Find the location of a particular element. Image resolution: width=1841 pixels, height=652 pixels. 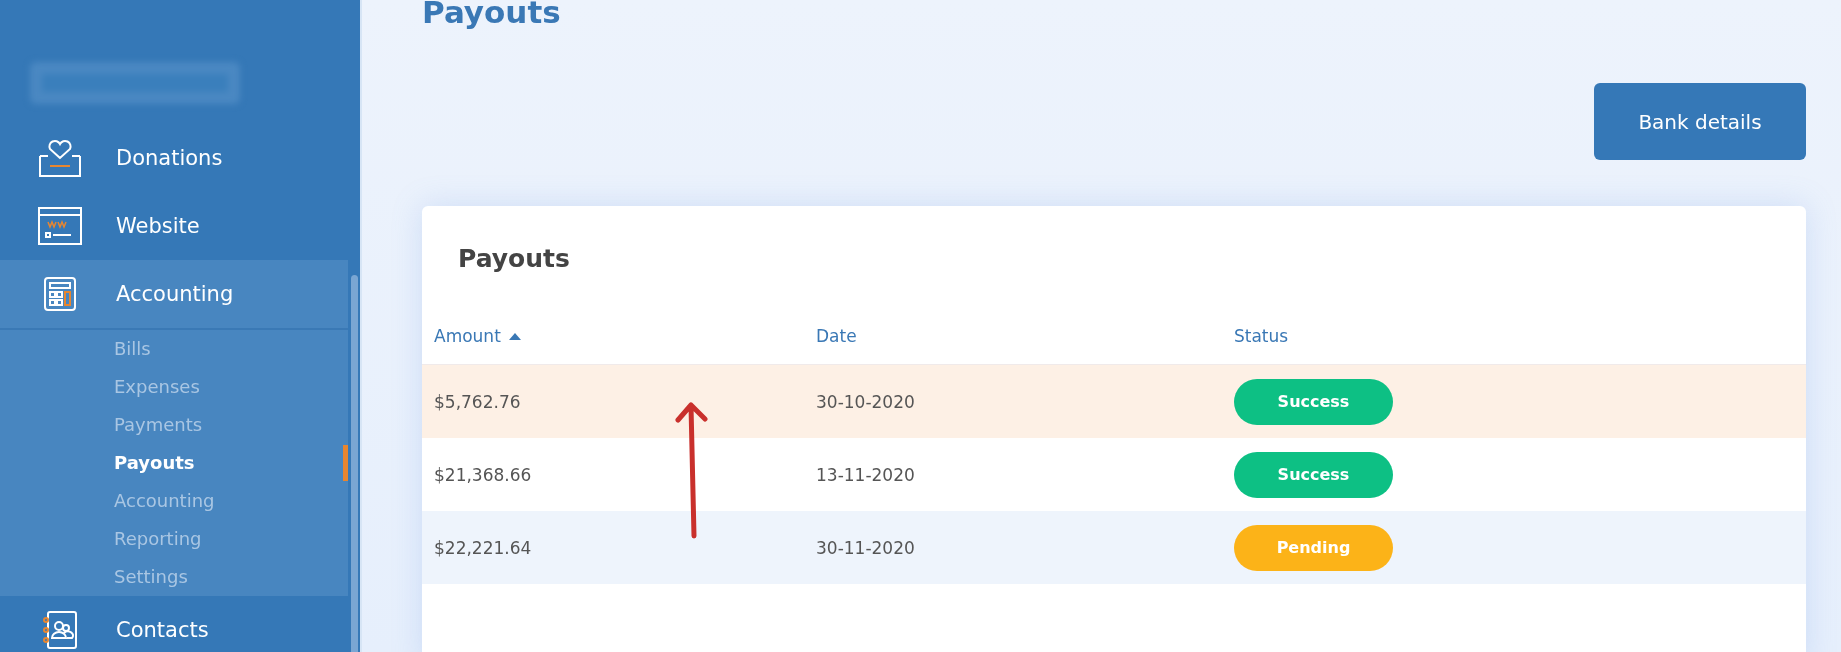

table-row: $22,221.64 30-11-2020 Pending is located at coordinates (1114, 547).